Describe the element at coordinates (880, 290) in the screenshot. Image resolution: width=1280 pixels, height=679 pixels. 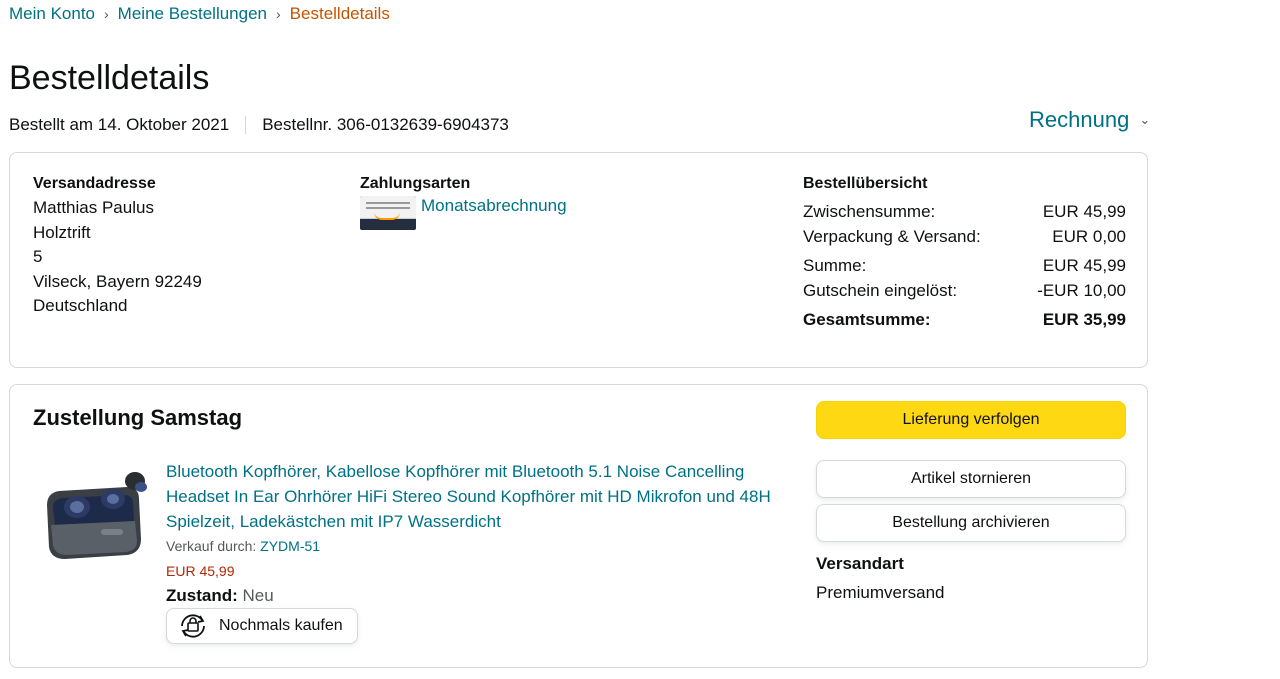
I see `summary-label: Gutschein eingelöst:` at that location.